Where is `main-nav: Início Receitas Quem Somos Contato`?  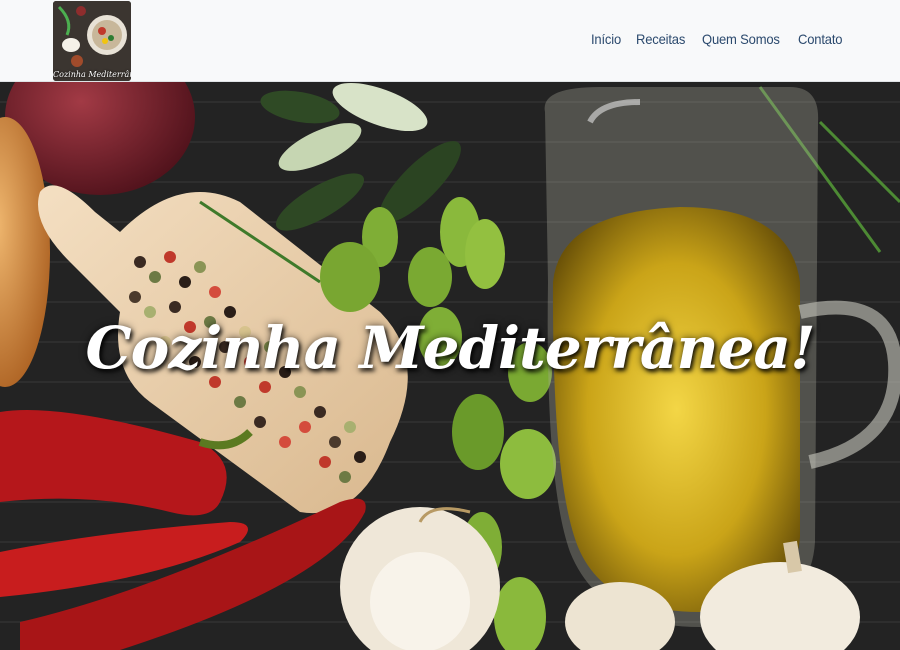
main-nav: Início Receitas Quem Somos Contato is located at coordinates (718, 39).